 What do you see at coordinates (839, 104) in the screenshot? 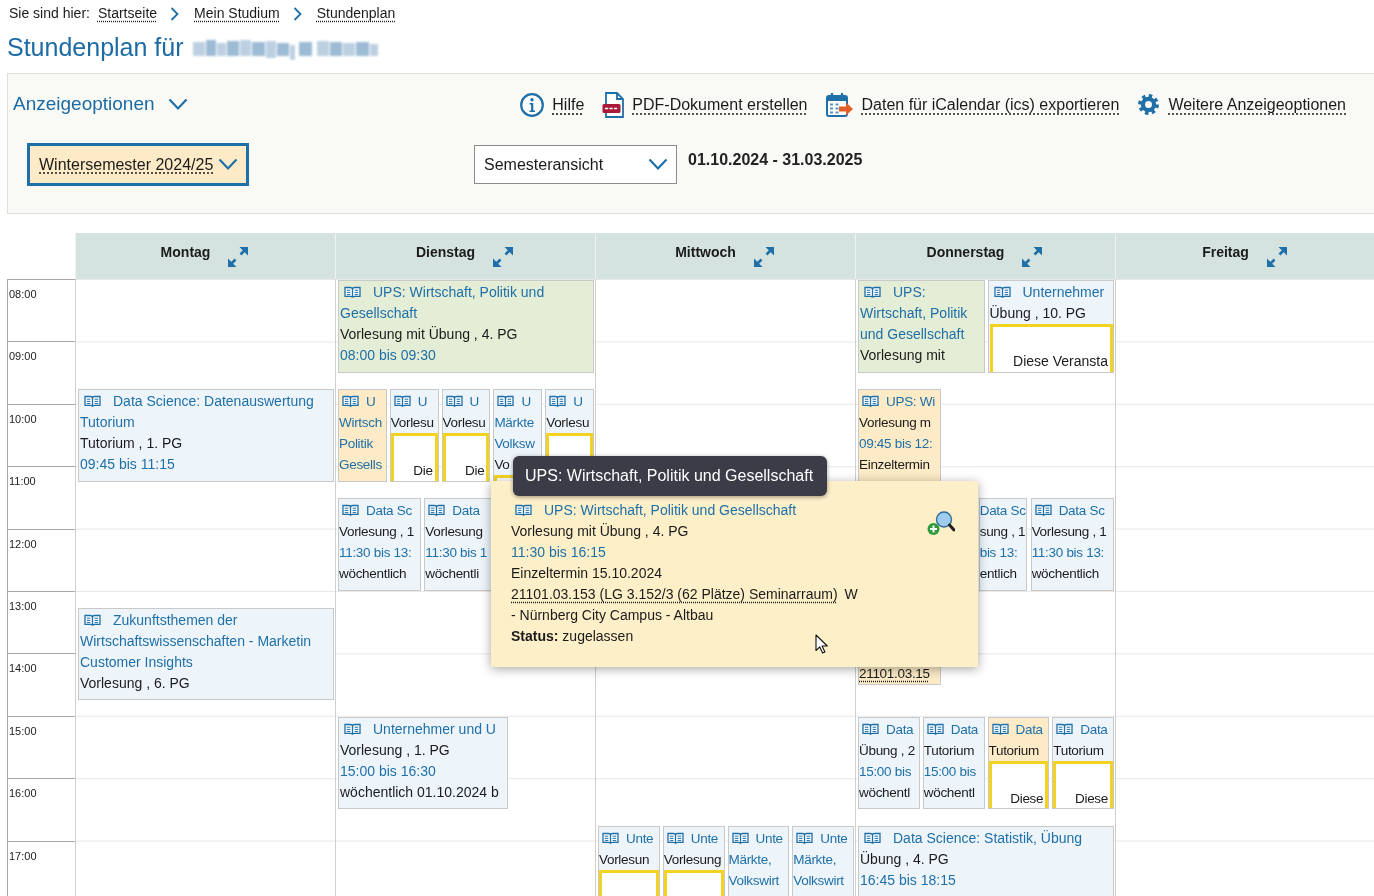
I see `calendar-export-icon` at bounding box center [839, 104].